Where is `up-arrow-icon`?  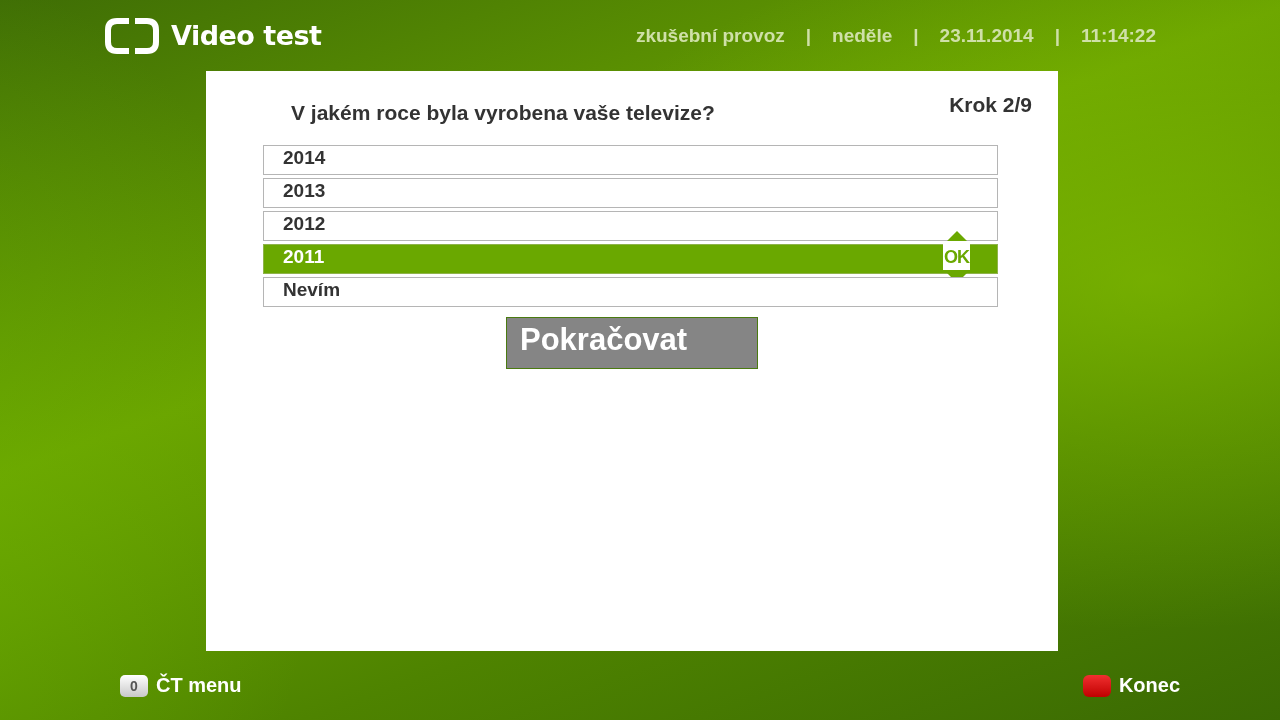
up-arrow-icon is located at coordinates (956, 236).